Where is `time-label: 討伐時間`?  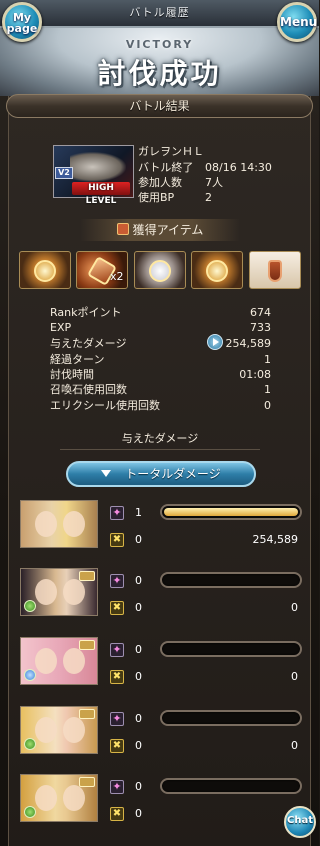
time-label: 討伐時間 is located at coordinates (72, 374).